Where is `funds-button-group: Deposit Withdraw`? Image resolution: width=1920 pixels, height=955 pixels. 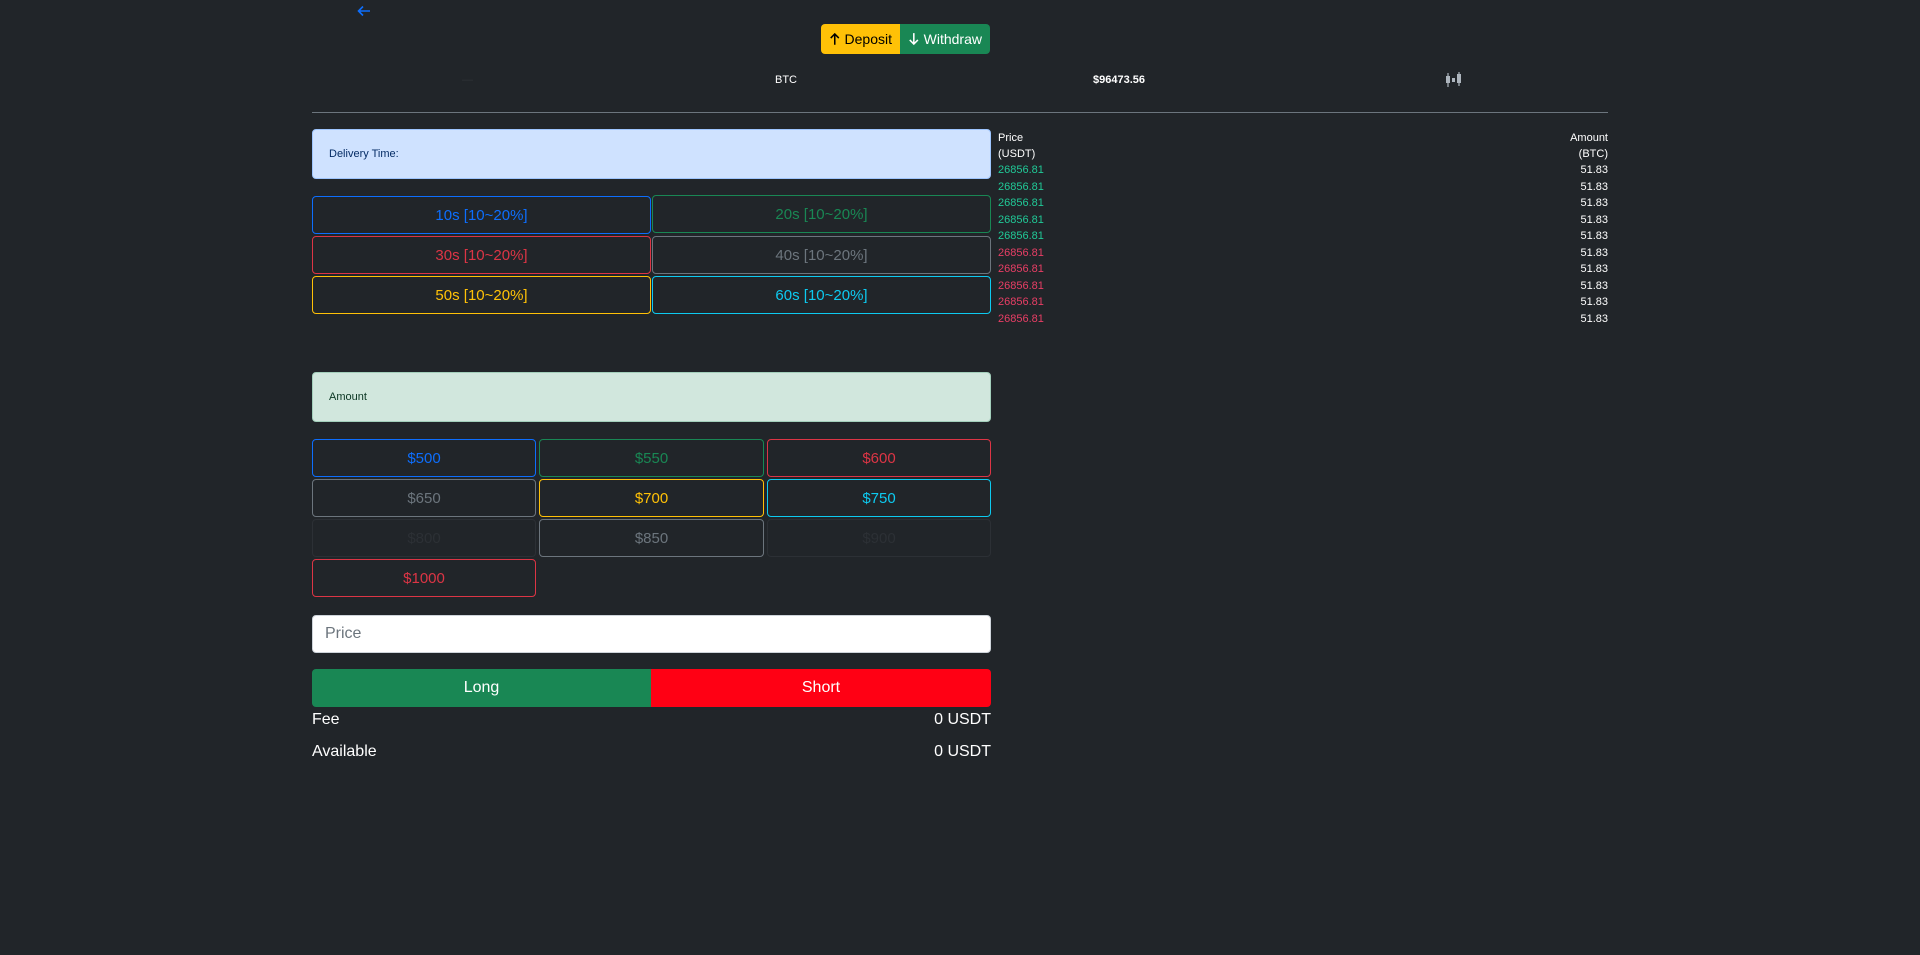 funds-button-group: Deposit Withdraw is located at coordinates (905, 39).